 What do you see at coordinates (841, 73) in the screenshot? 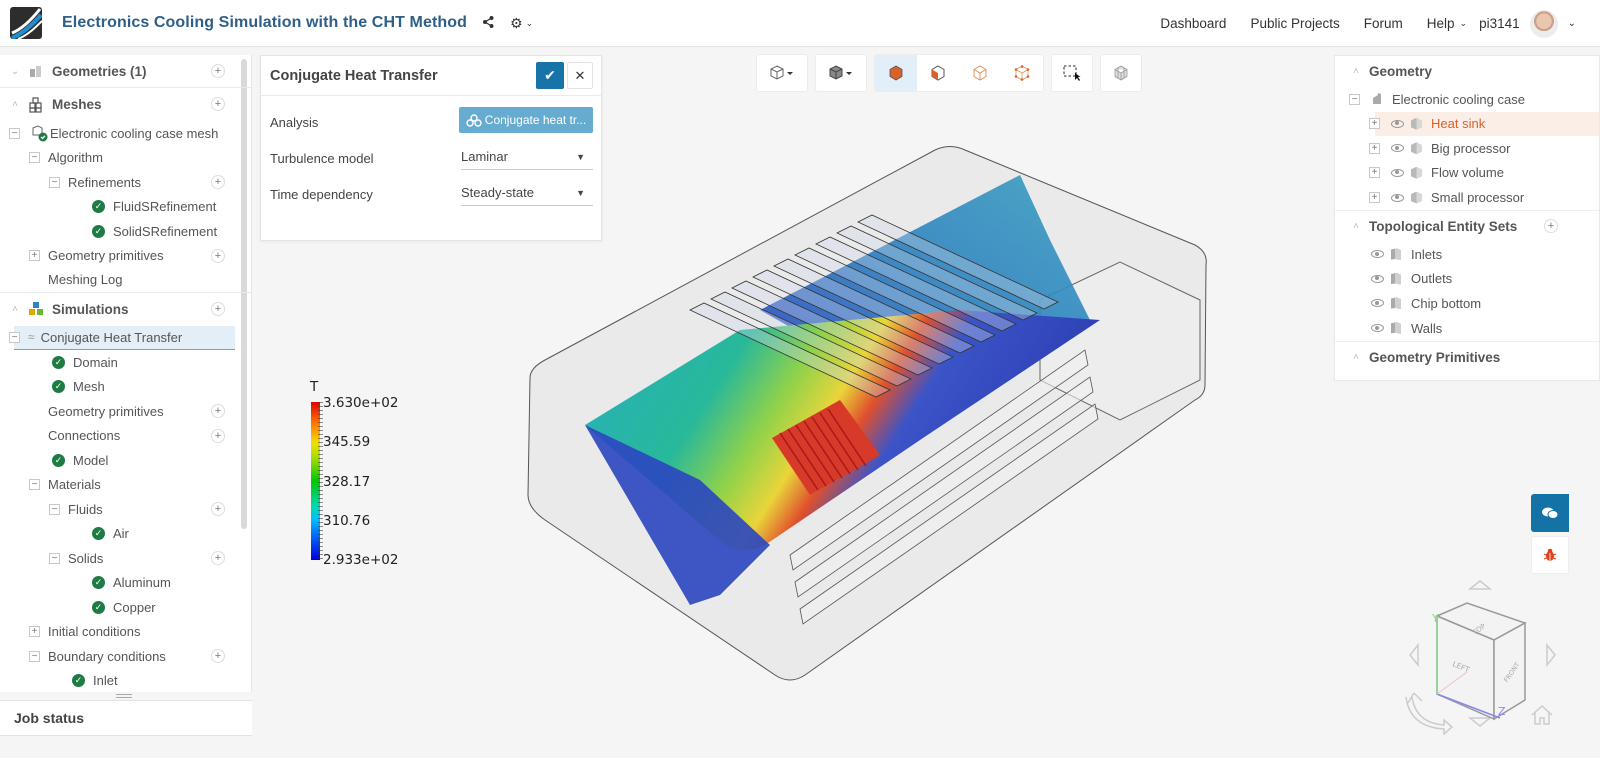
I see `render-mode-dropdown` at bounding box center [841, 73].